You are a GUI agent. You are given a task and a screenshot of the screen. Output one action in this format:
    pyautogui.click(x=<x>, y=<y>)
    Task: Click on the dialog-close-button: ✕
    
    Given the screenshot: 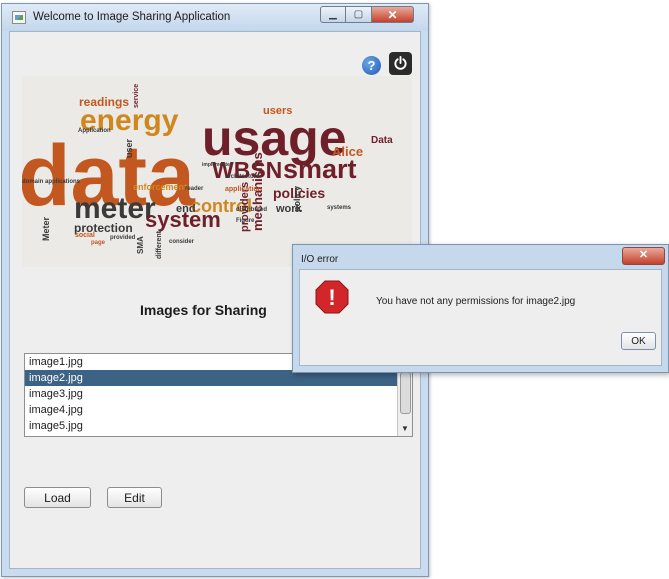 What is the action you would take?
    pyautogui.click(x=643, y=256)
    